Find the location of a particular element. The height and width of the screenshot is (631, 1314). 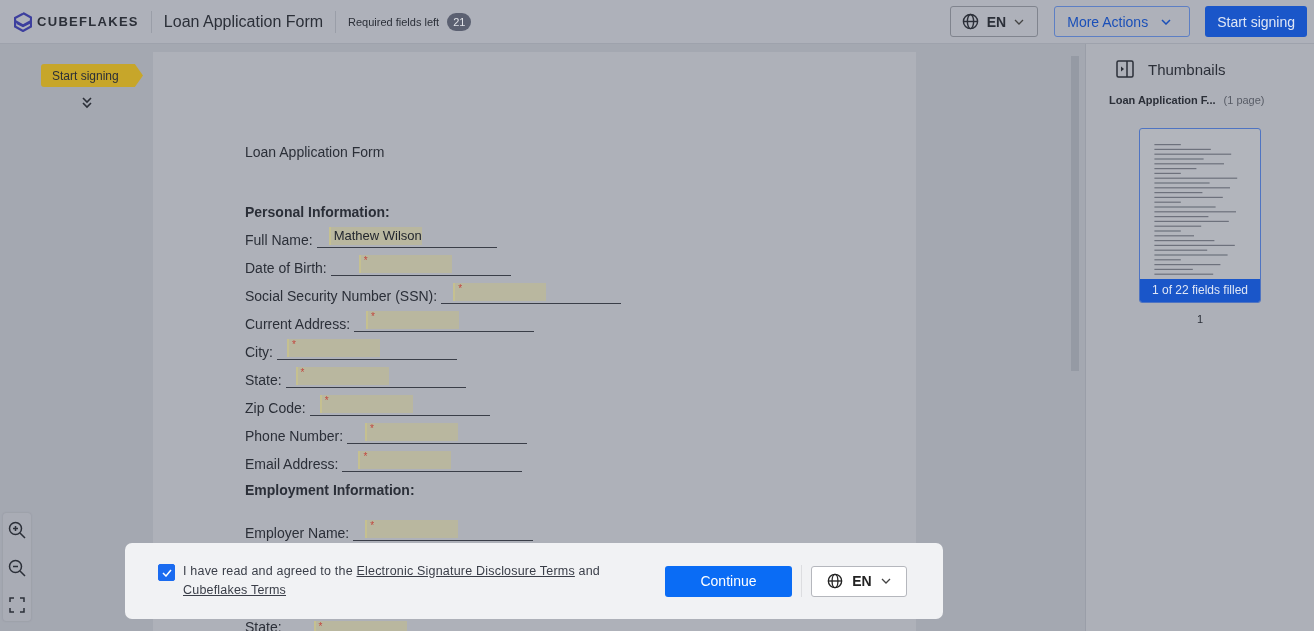

fill-in-line: Mathew Wilson is located at coordinates (406, 237).